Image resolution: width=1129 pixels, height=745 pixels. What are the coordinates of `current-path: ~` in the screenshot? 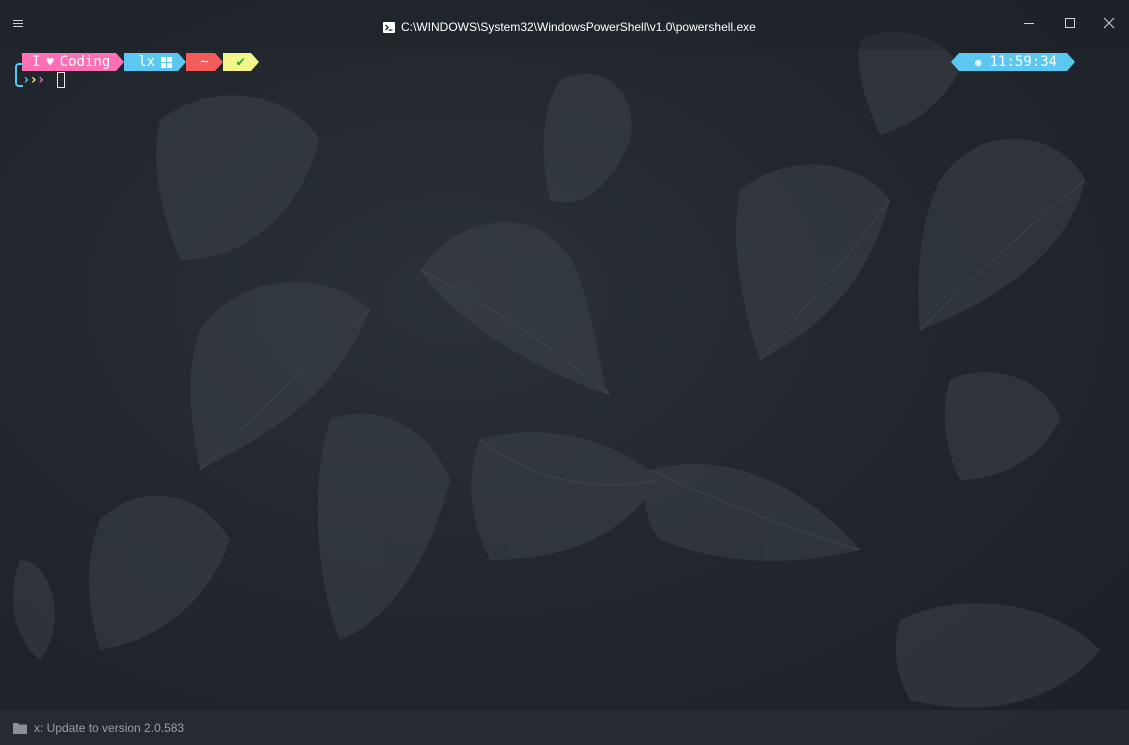 It's located at (204, 62).